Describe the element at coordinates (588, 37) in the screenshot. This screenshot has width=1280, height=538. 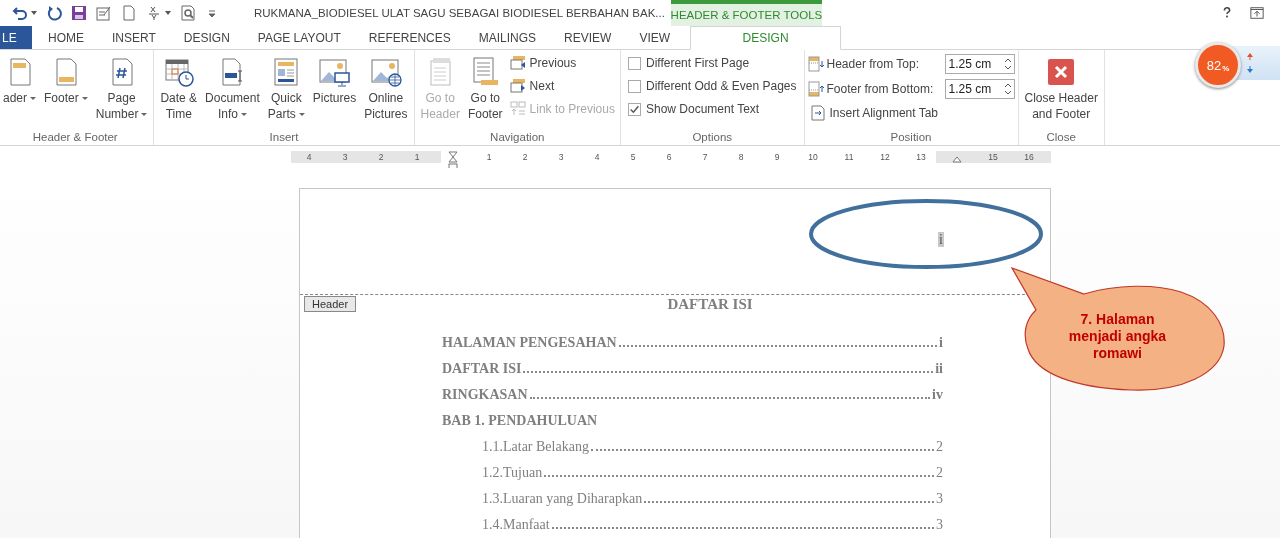
I see `ribbon-tab: REVIEW` at that location.